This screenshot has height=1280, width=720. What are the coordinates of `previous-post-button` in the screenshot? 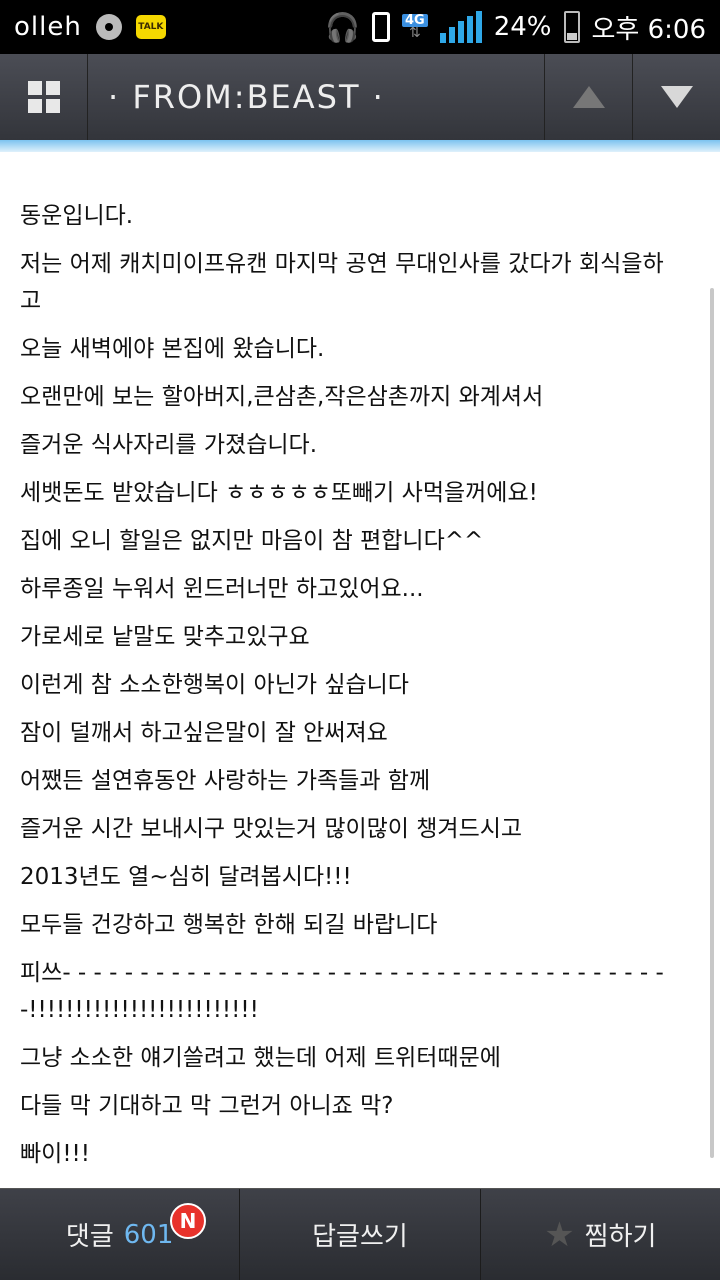 It's located at (588, 97).